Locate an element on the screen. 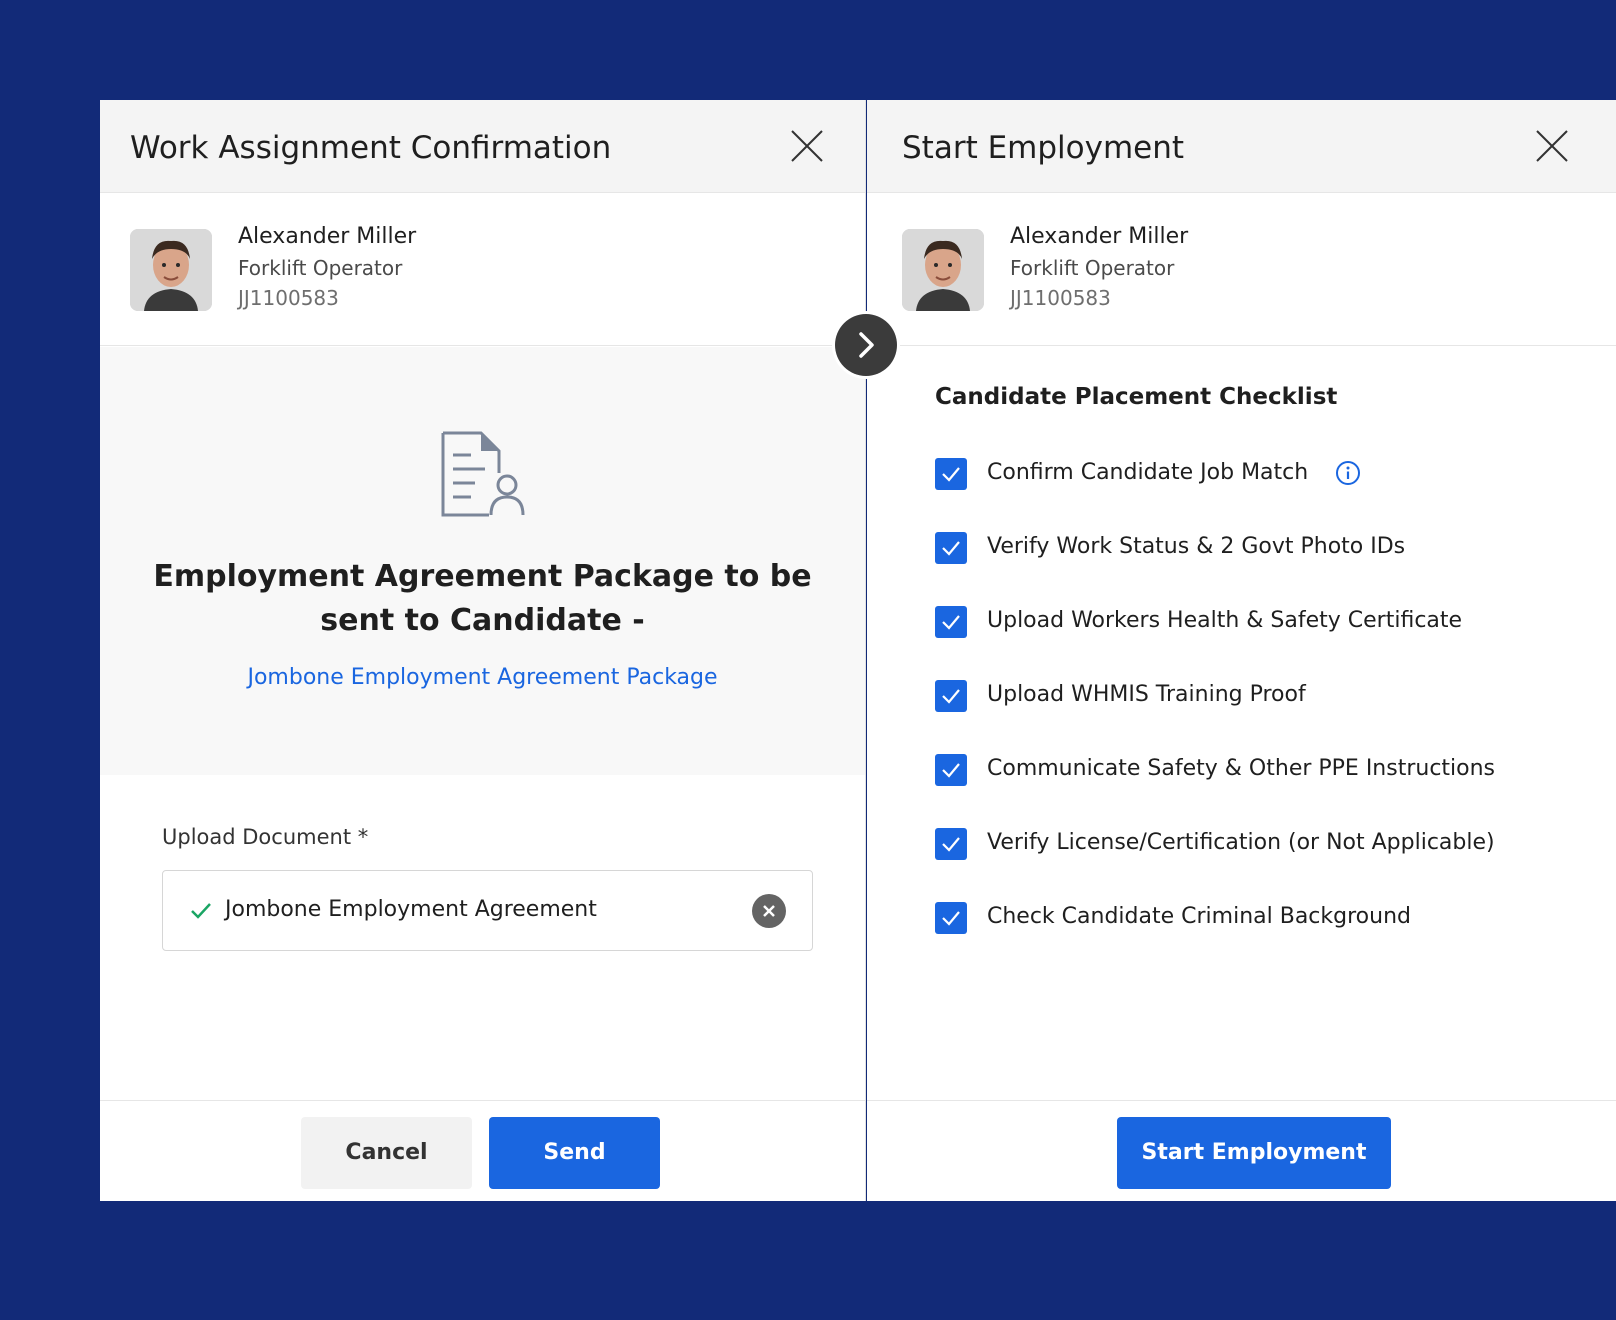 The image size is (1616, 1320). package-link: Jombone Employment Agreement Package is located at coordinates (482, 677).